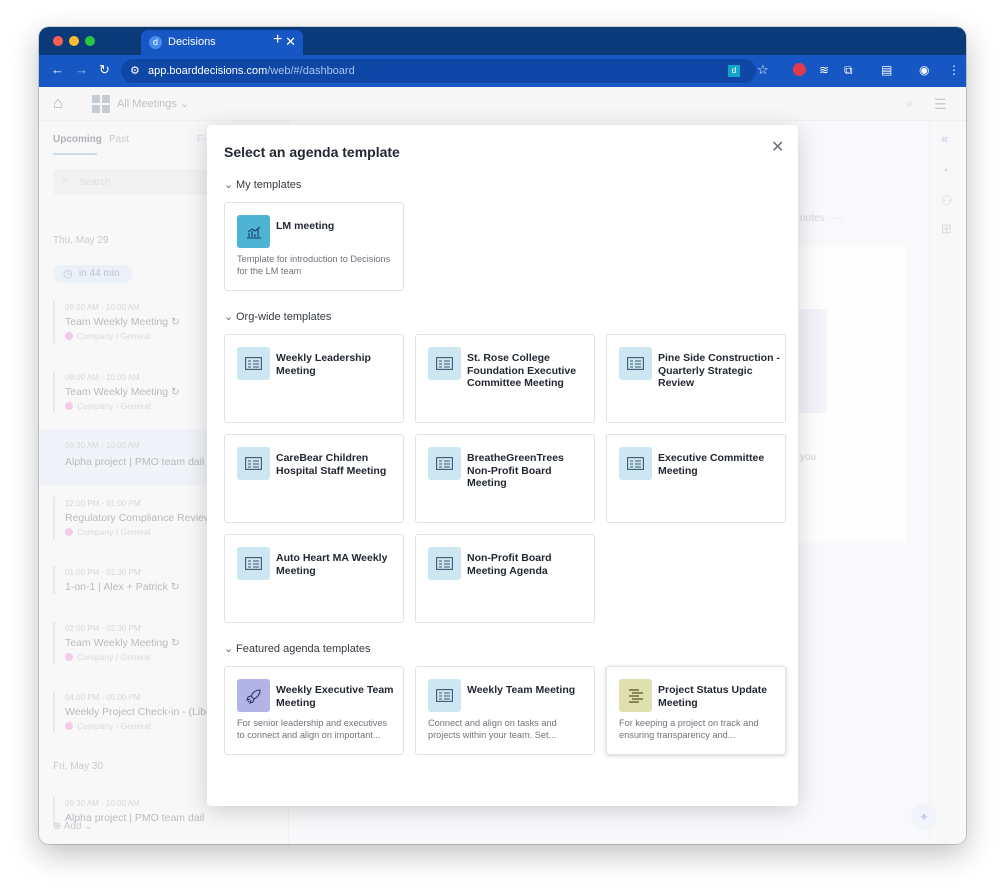  I want to click on close-icon: ✕, so click(777, 147).